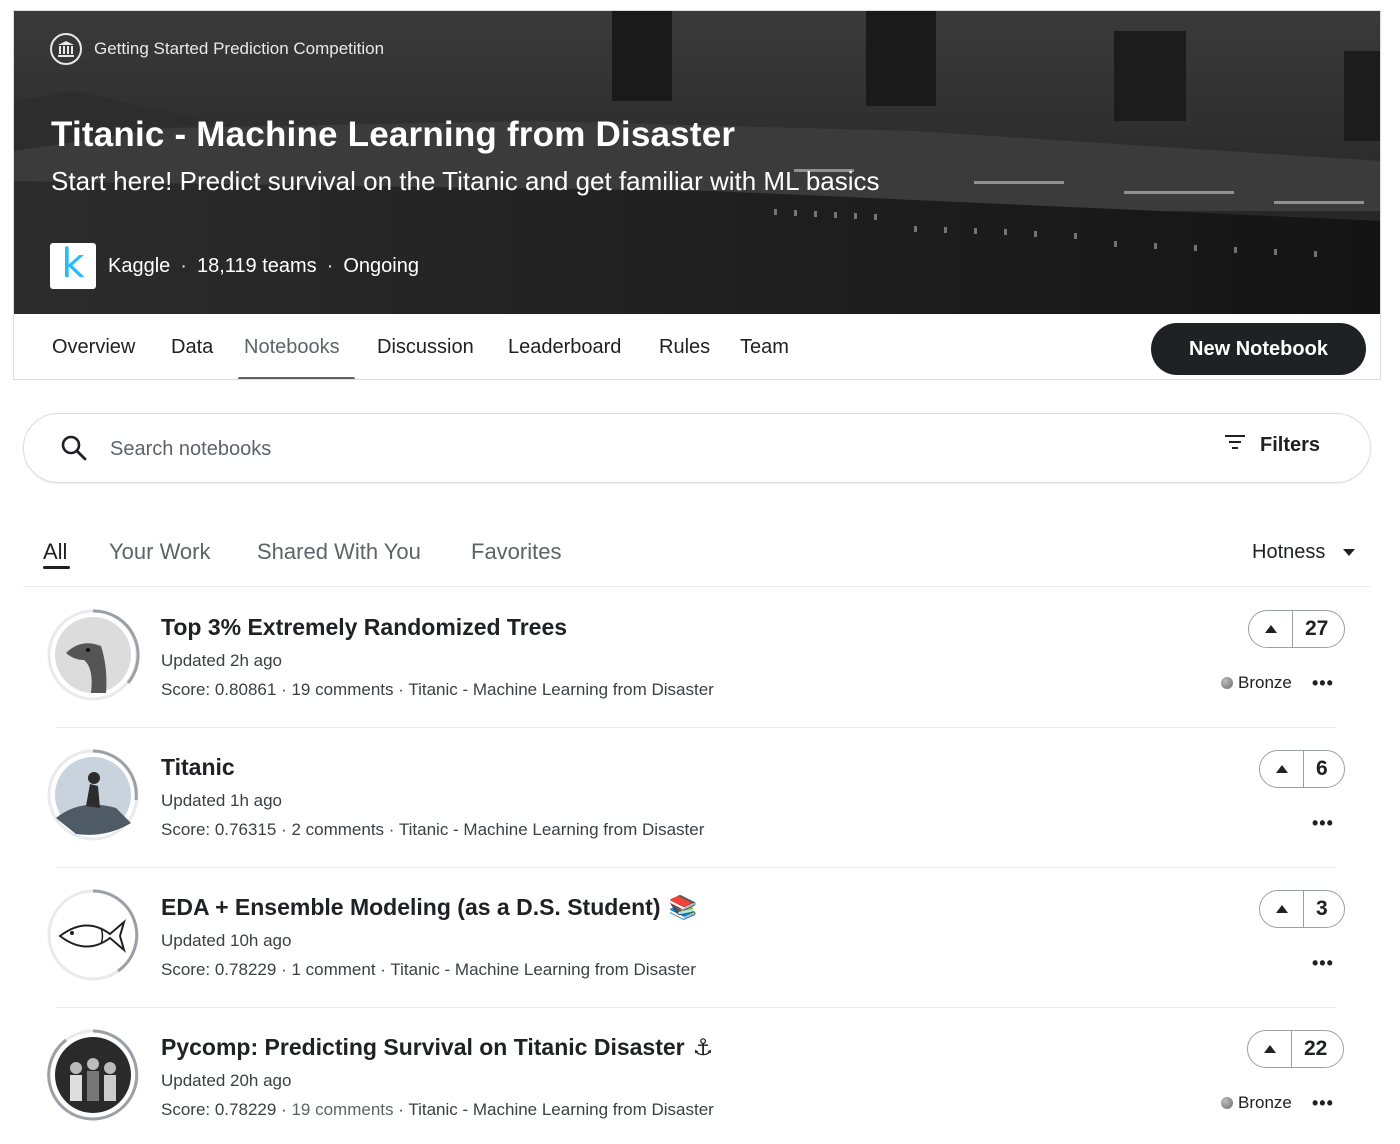 The width and height of the screenshot is (1400, 1144). I want to click on search-icon, so click(74, 450).